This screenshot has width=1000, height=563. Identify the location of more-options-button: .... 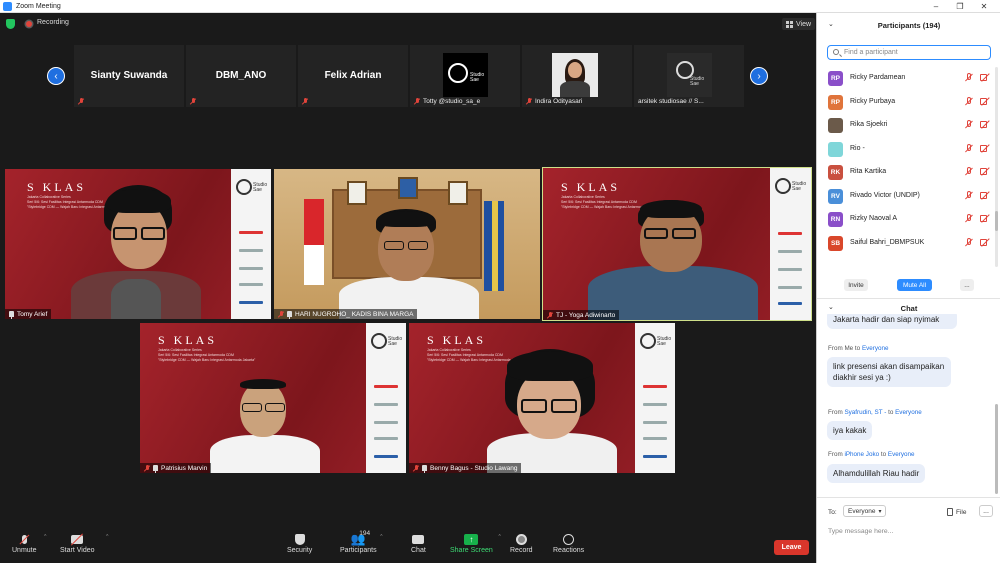
(967, 285).